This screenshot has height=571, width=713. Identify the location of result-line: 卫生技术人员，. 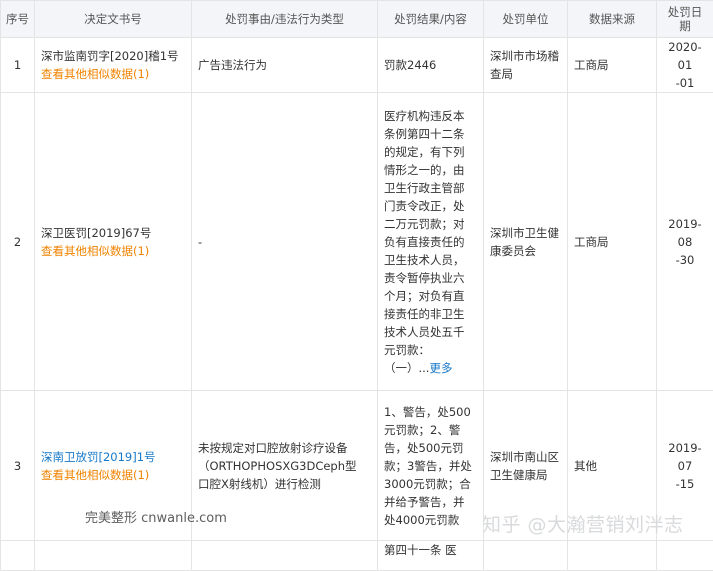
(430, 260).